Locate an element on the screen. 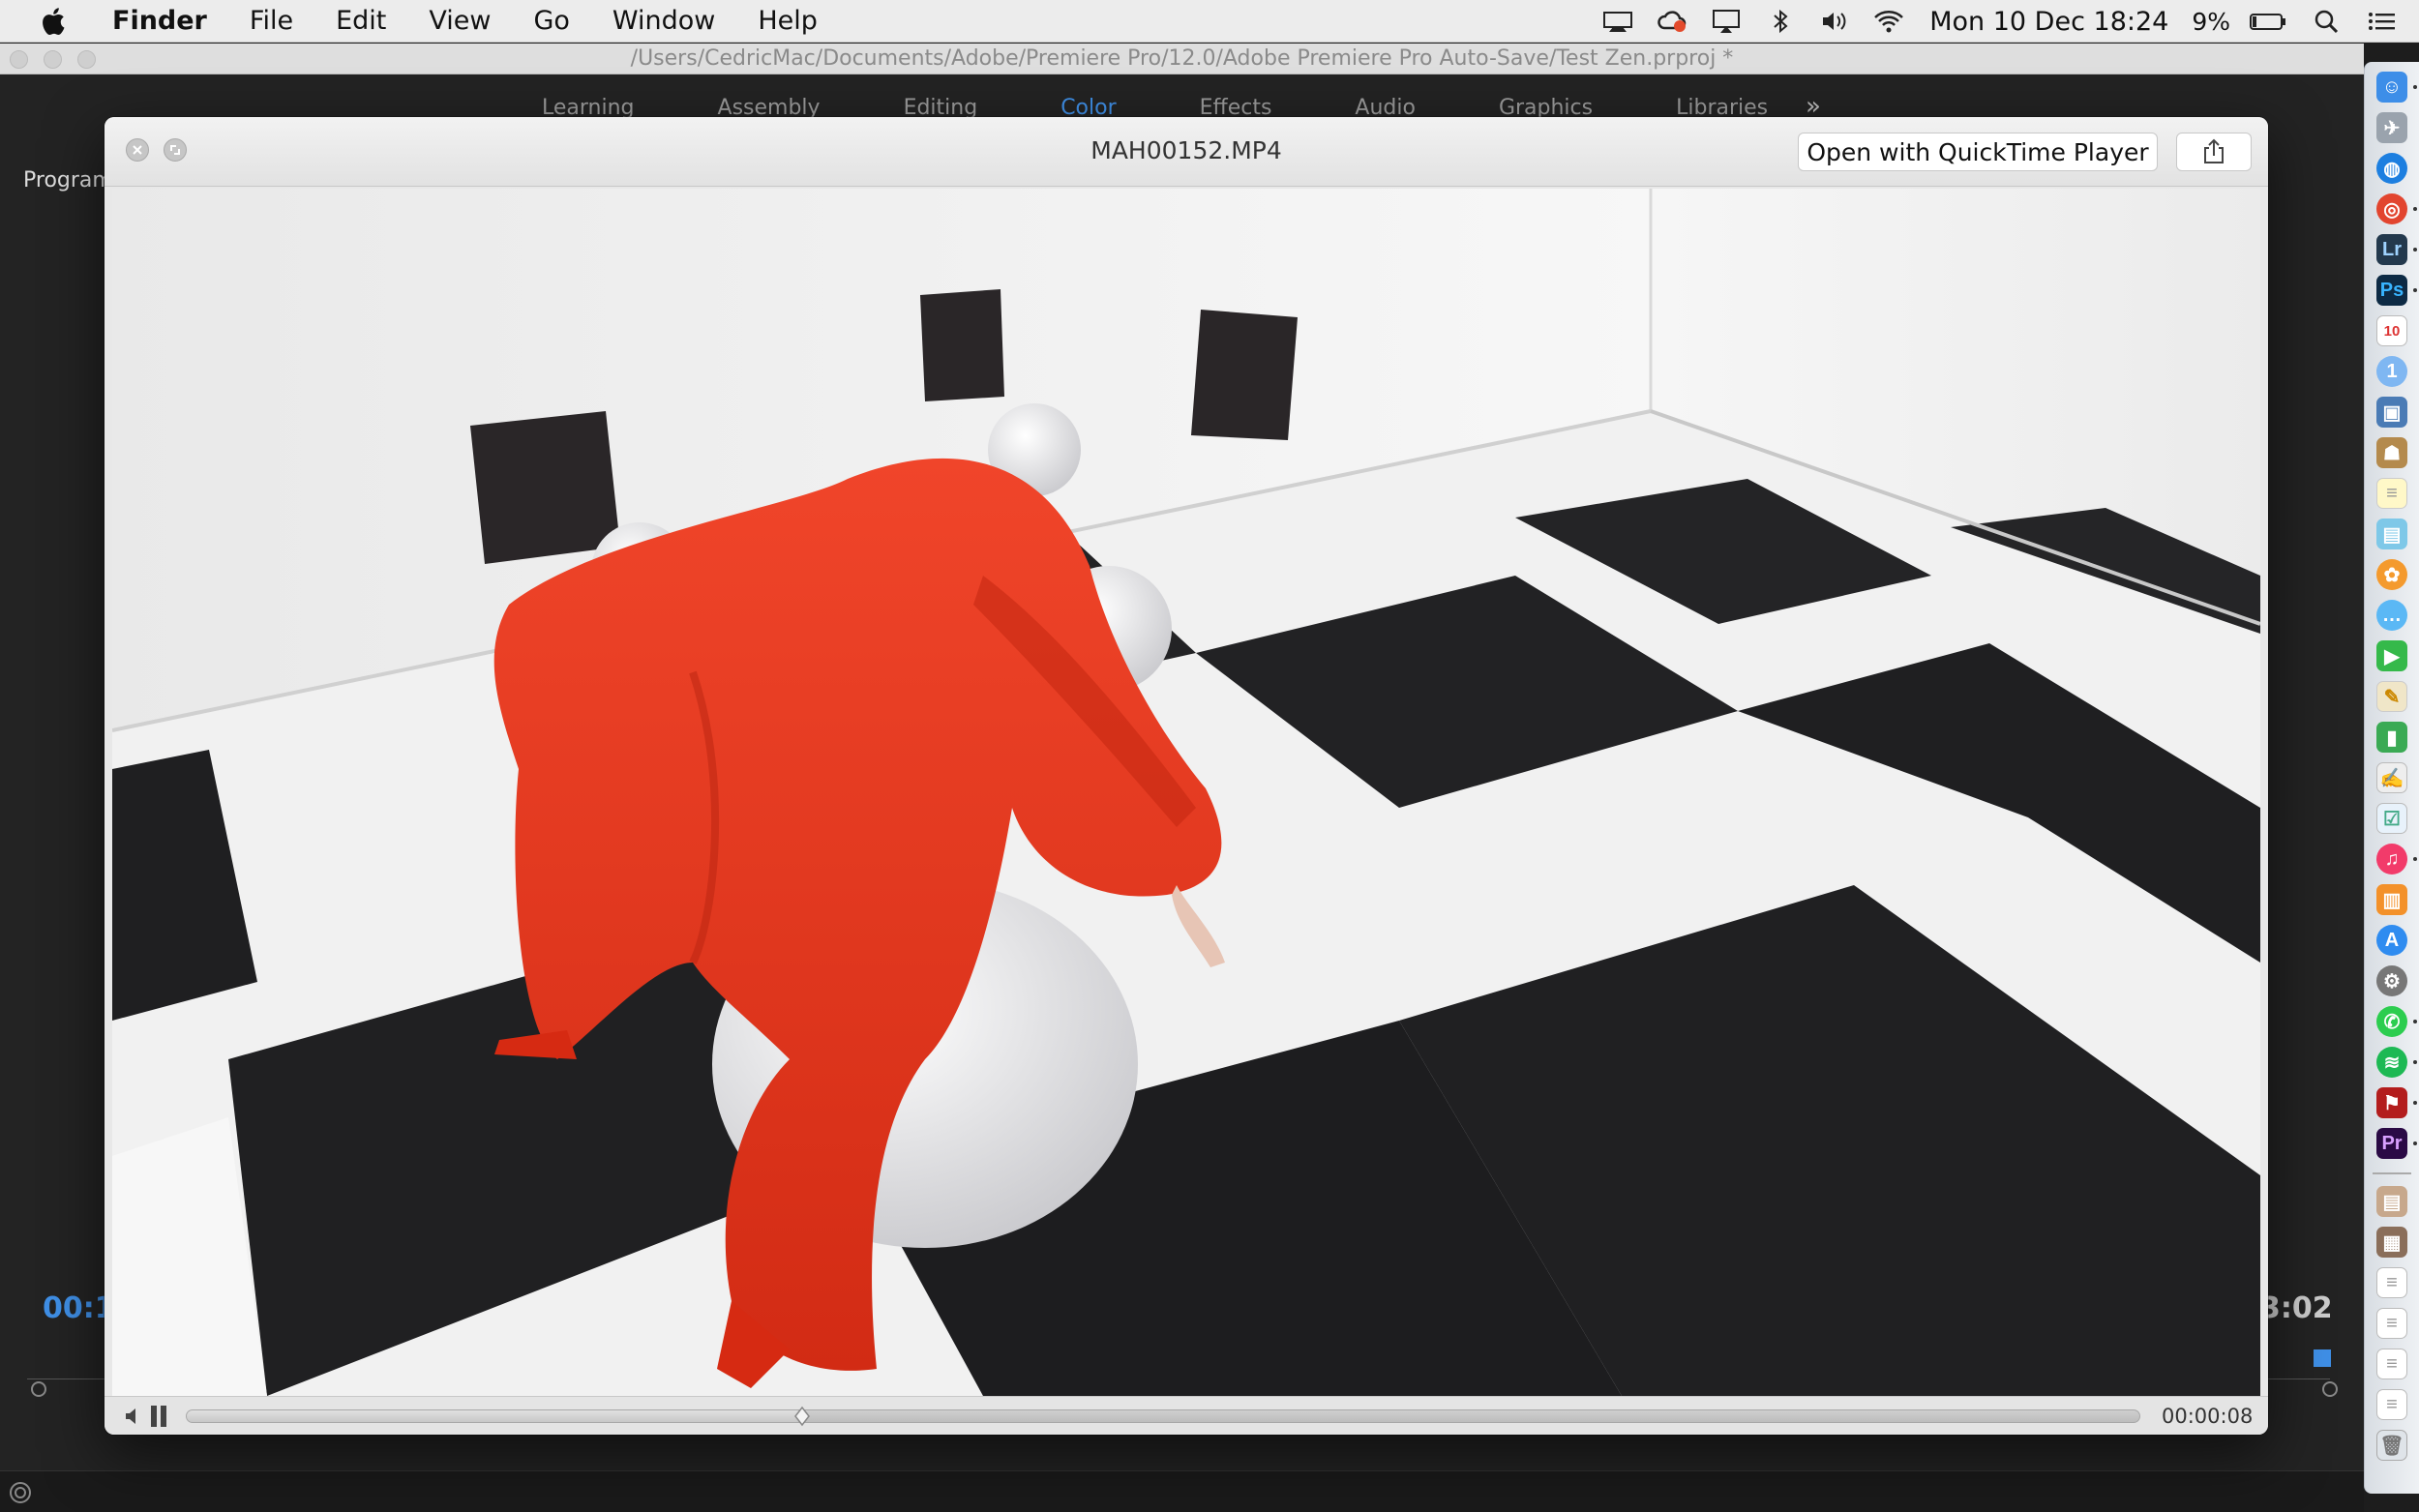 This screenshot has height=1512, width=2419. trash-icon: 🗑 is located at coordinates (2392, 1445).